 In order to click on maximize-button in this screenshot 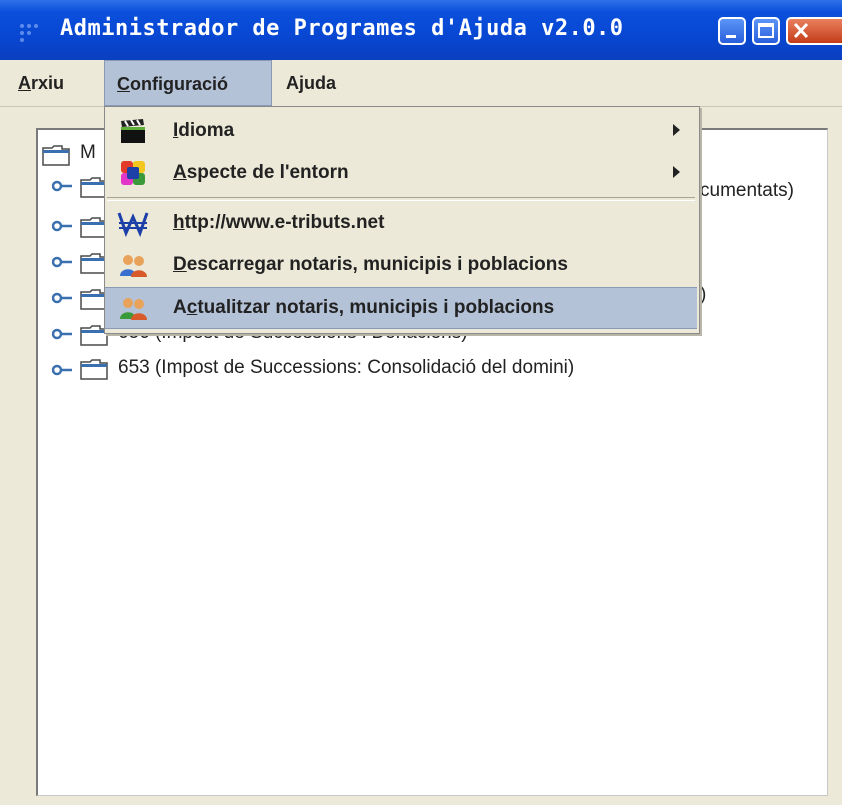, I will do `click(766, 31)`.